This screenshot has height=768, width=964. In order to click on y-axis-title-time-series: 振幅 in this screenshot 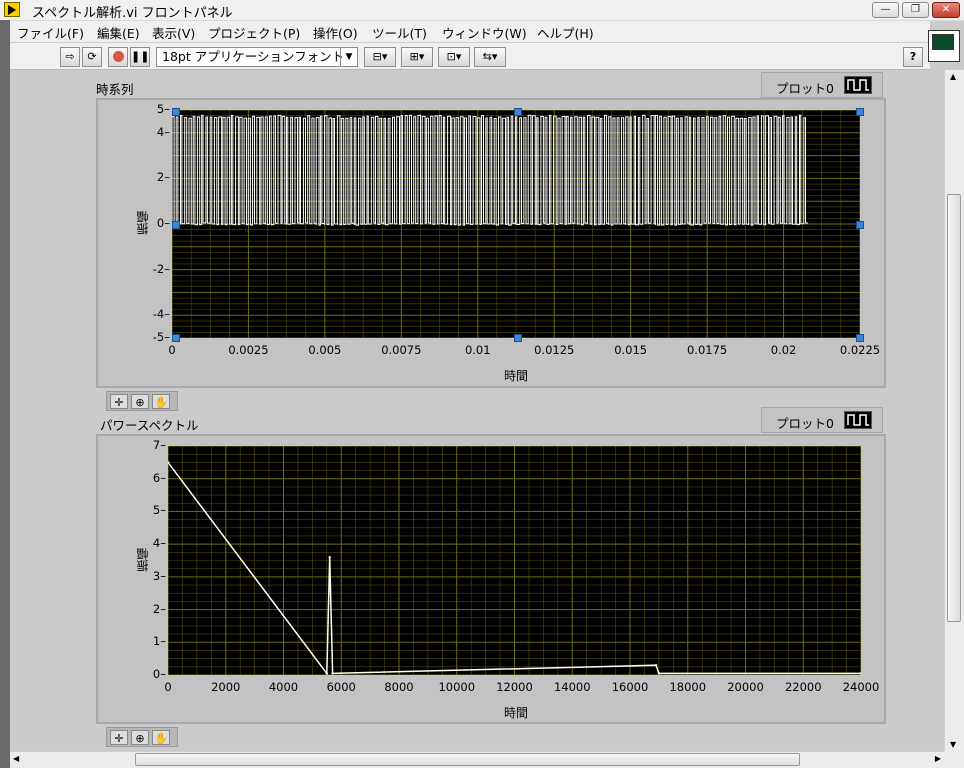, I will do `click(143, 223)`.